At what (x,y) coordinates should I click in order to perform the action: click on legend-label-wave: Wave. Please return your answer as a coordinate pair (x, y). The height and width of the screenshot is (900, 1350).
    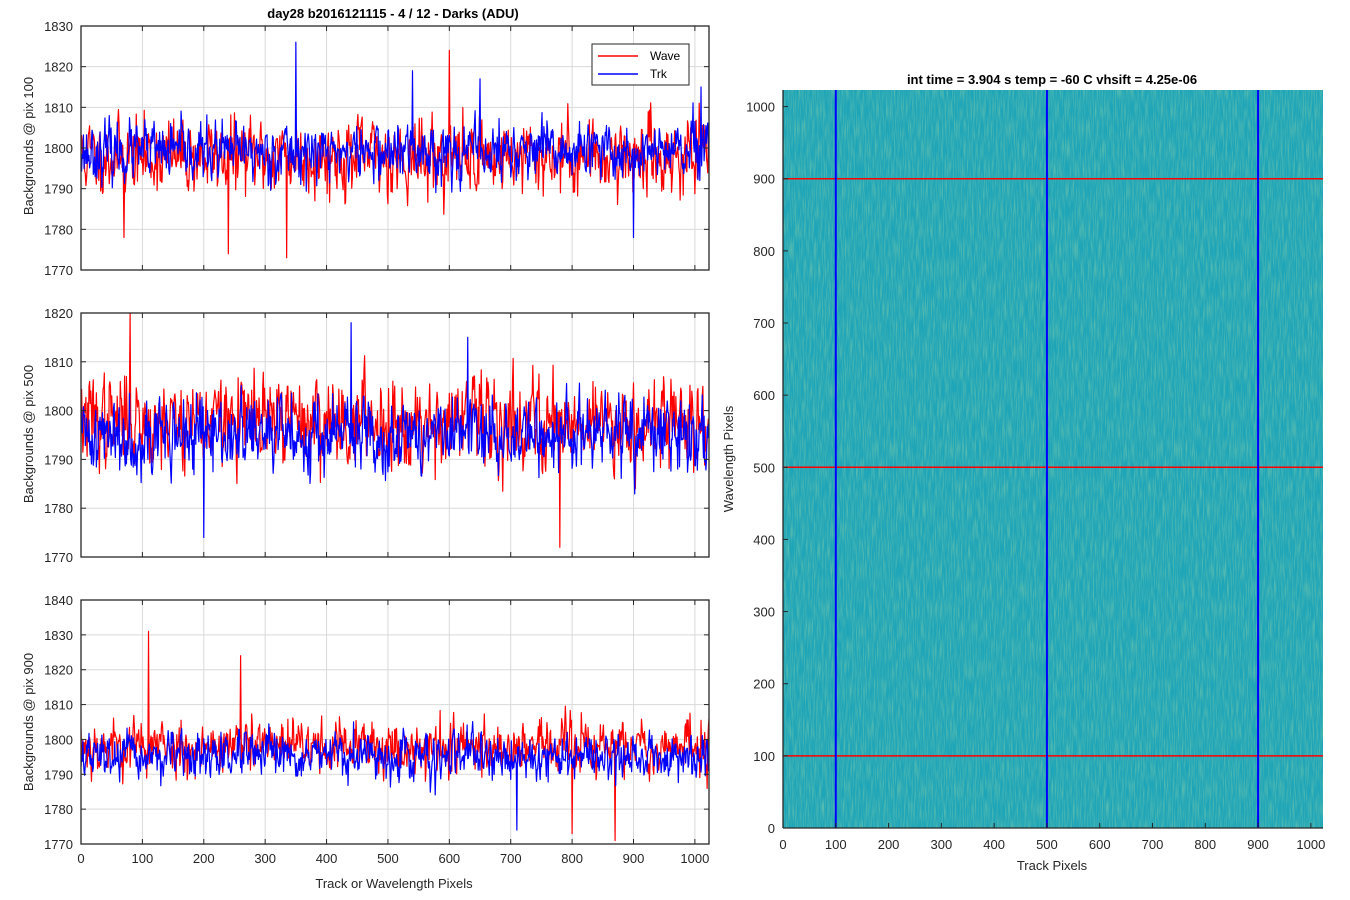
    Looking at the image, I should click on (665, 56).